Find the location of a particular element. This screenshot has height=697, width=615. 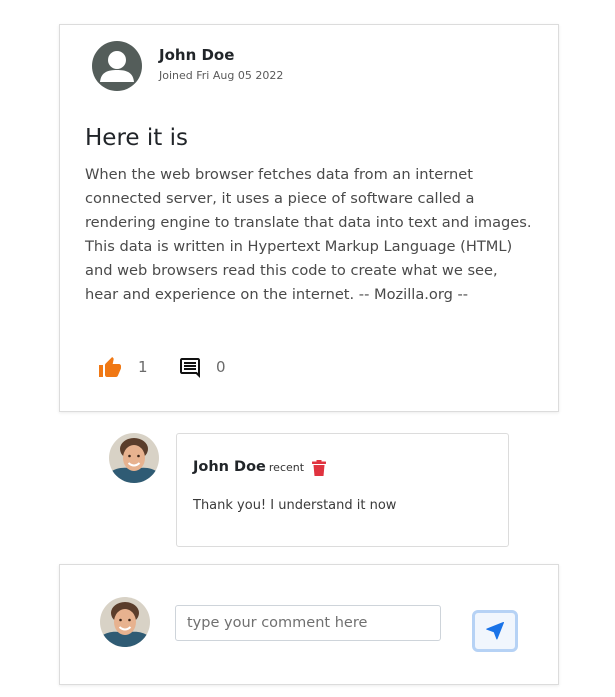

comment-time: recent is located at coordinates (286, 467).